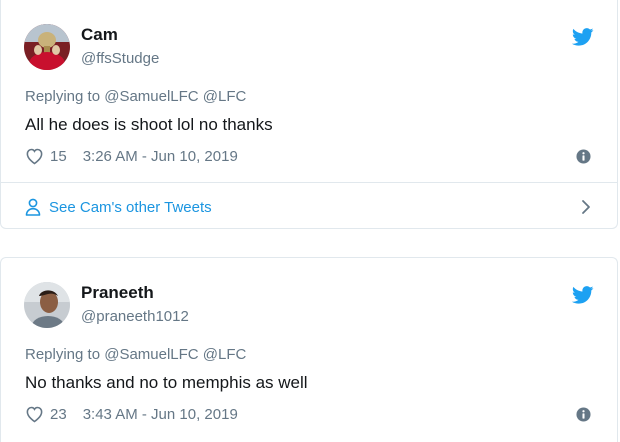 Image resolution: width=620 pixels, height=442 pixels. I want to click on person-icon, so click(33, 207).